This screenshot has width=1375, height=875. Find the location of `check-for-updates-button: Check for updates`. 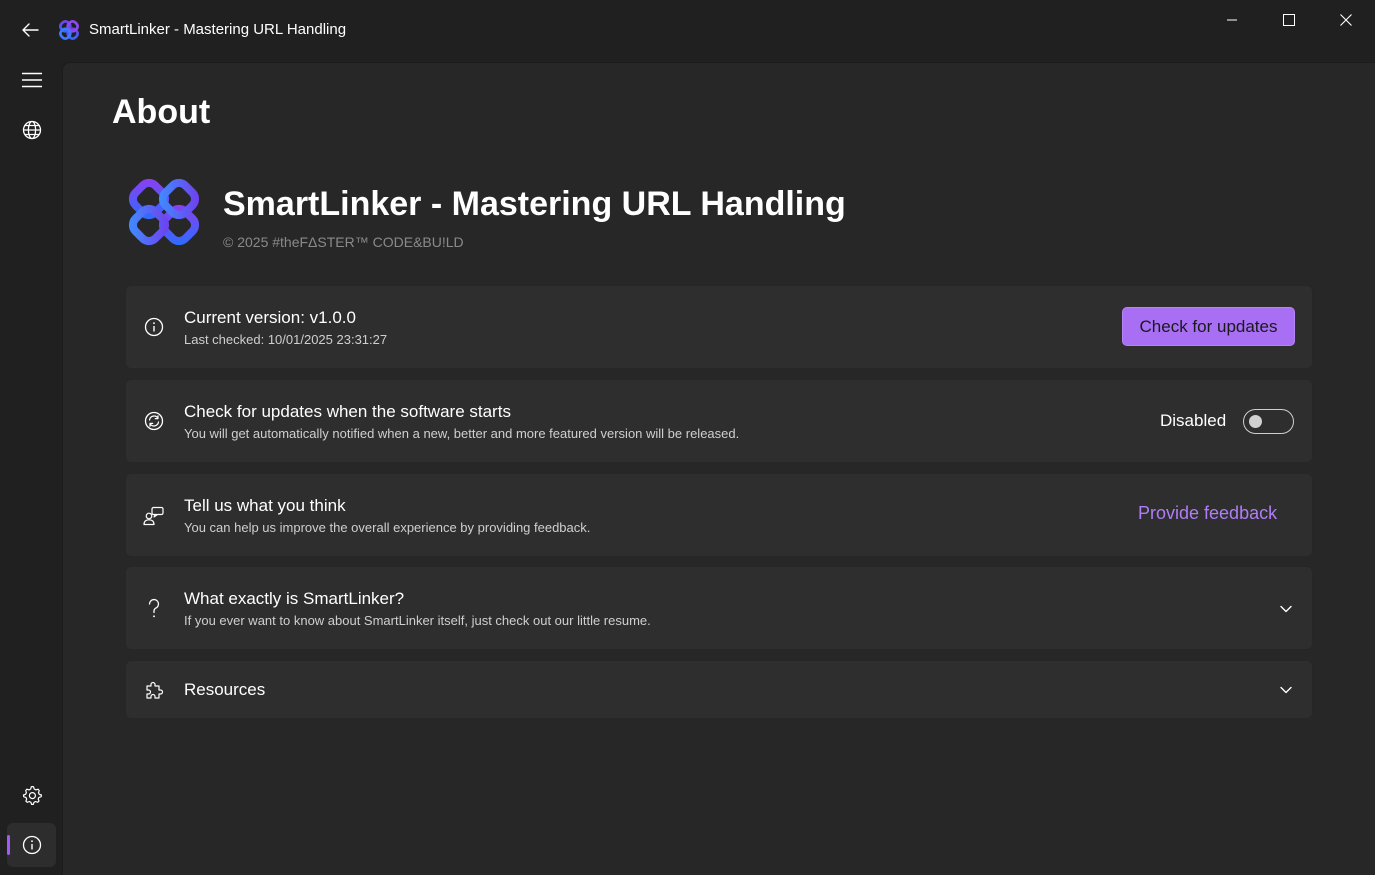

check-for-updates-button: Check for updates is located at coordinates (1208, 326).